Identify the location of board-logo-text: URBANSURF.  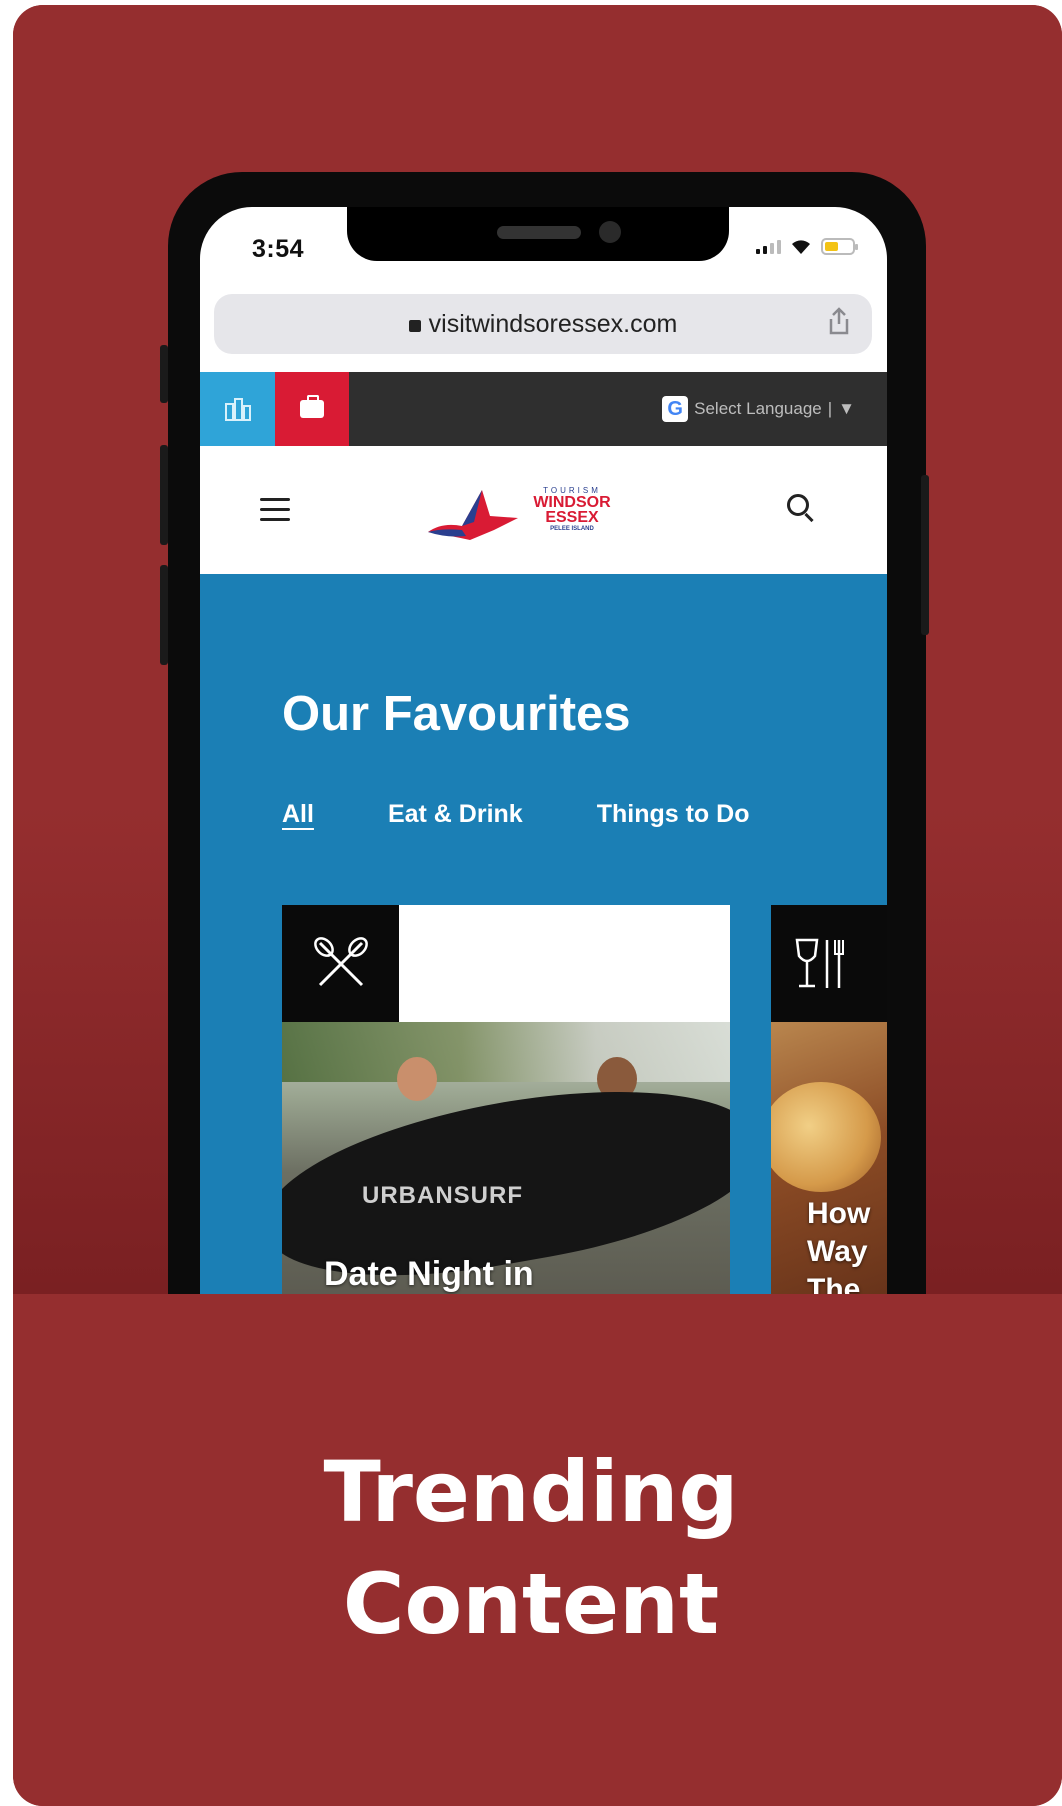
(442, 1195).